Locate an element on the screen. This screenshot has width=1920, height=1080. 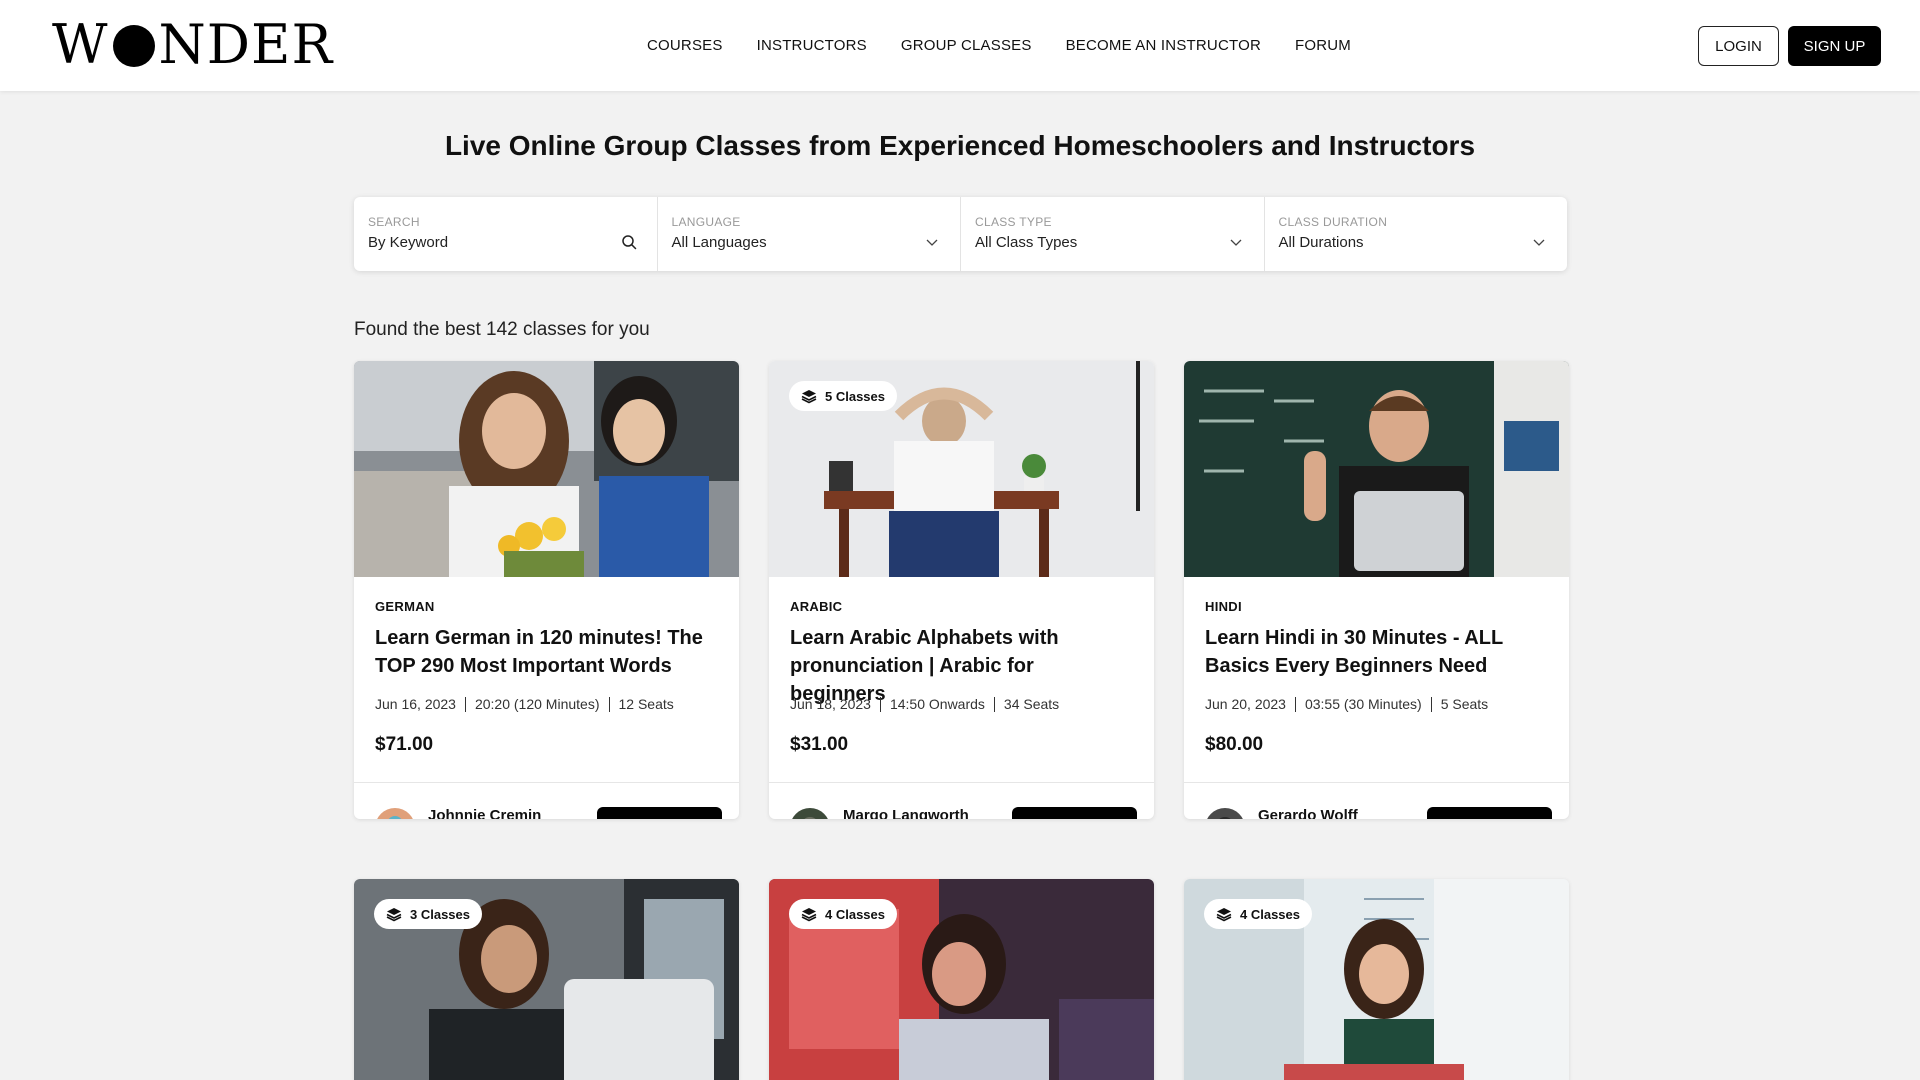
filter-label: CLASS DURATION is located at coordinates (1333, 222).